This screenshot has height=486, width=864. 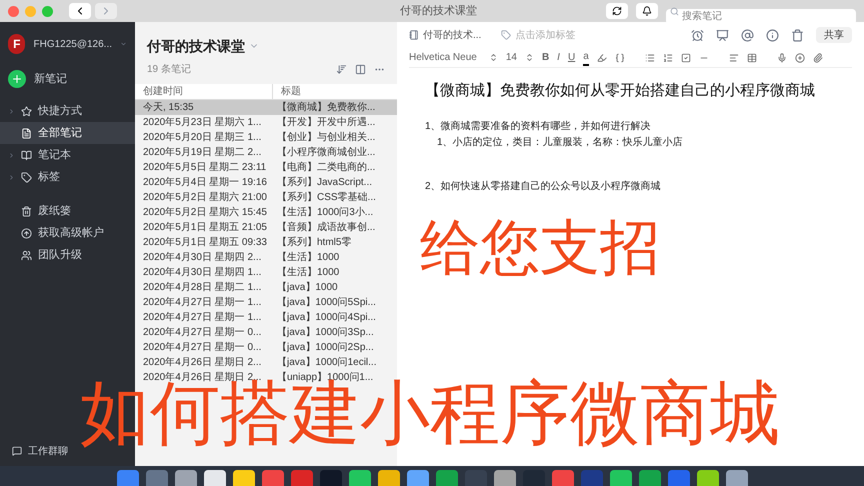 I want to click on dropdown-icon, so click(x=123, y=44).